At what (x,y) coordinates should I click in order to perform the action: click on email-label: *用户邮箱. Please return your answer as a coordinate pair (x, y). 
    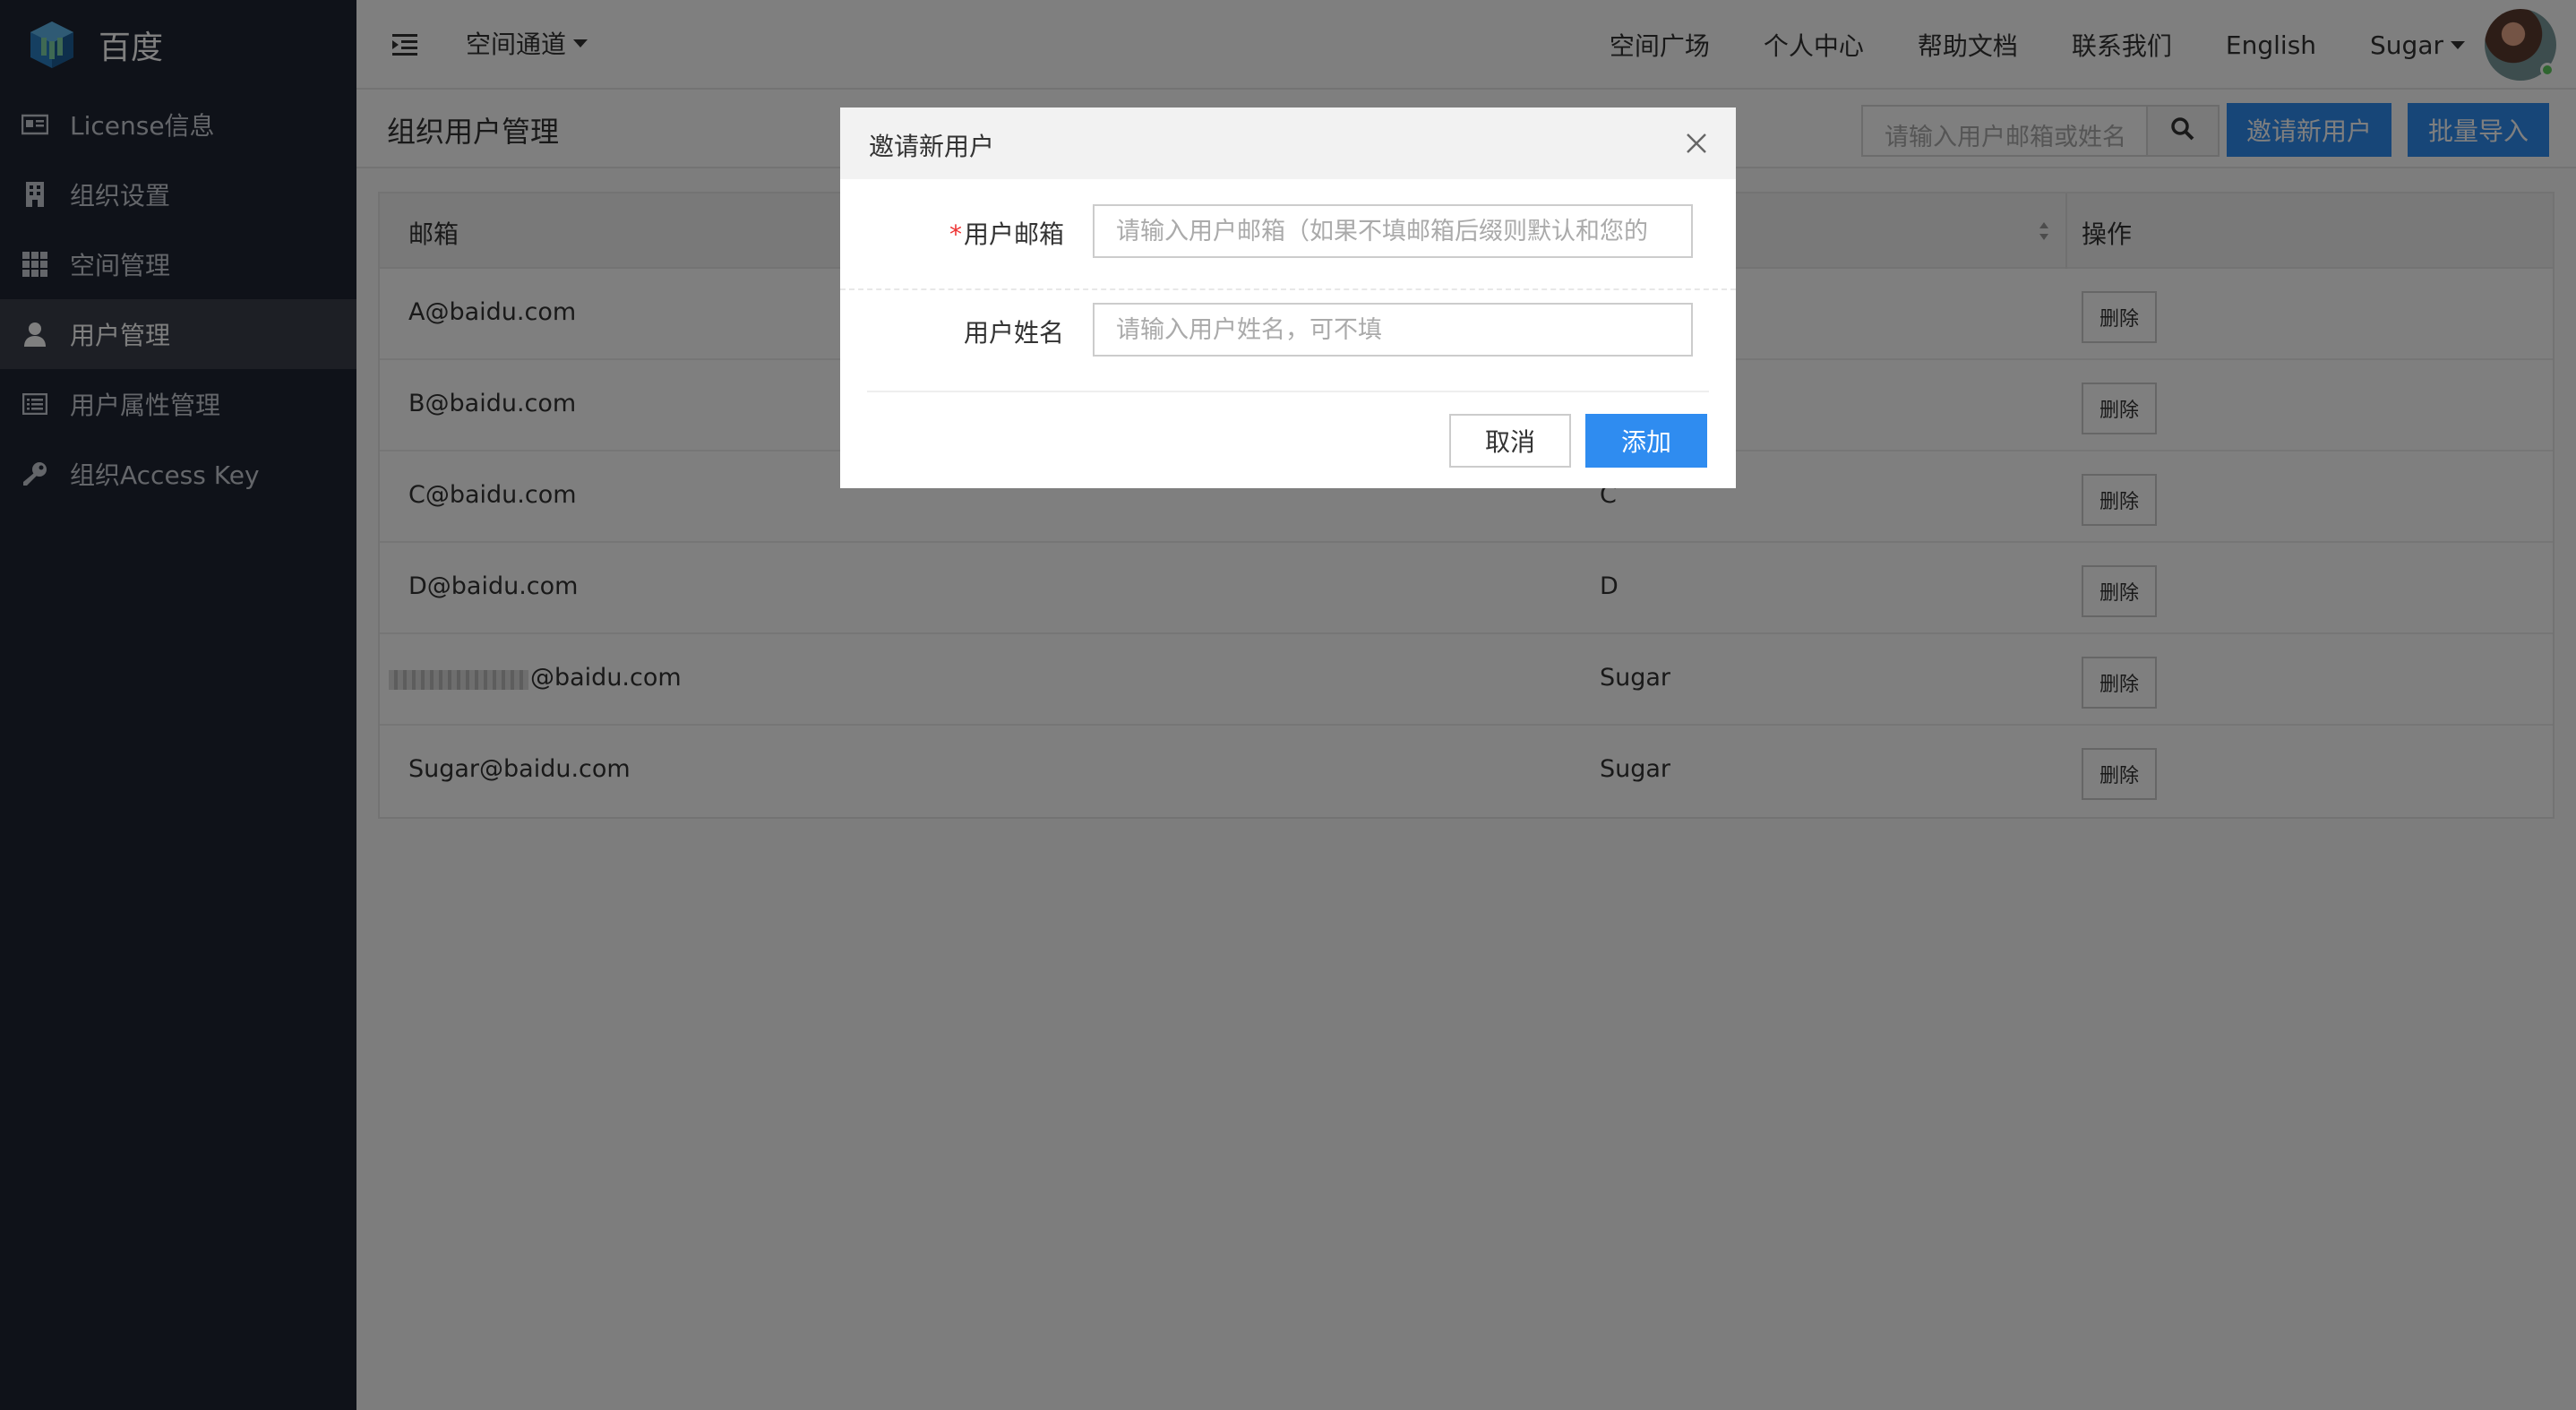
    Looking at the image, I should click on (1006, 233).